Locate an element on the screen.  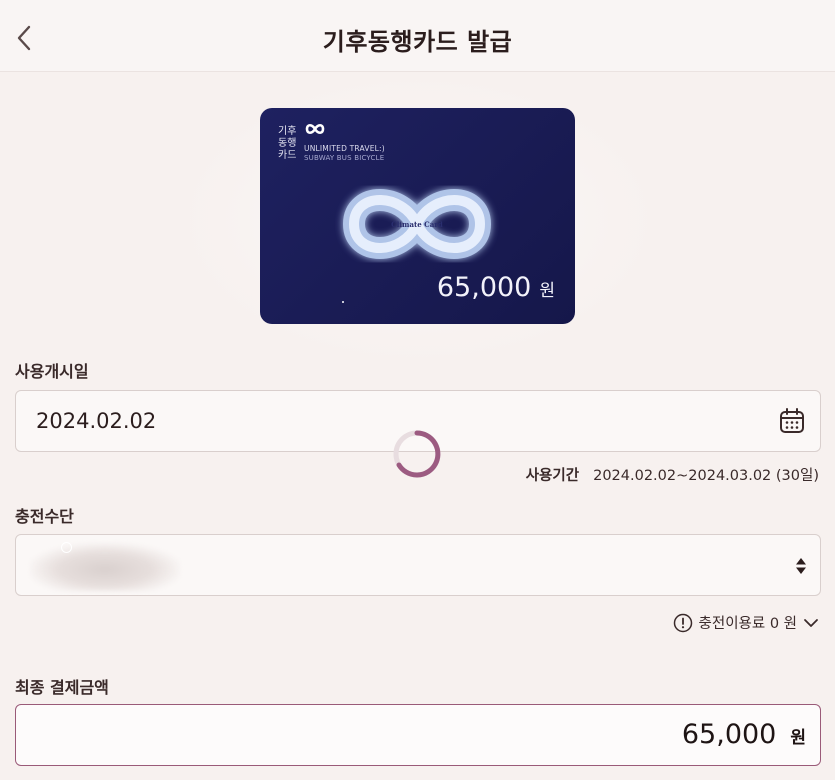
app-header: 기후동행카드 발급 is located at coordinates (417, 36).